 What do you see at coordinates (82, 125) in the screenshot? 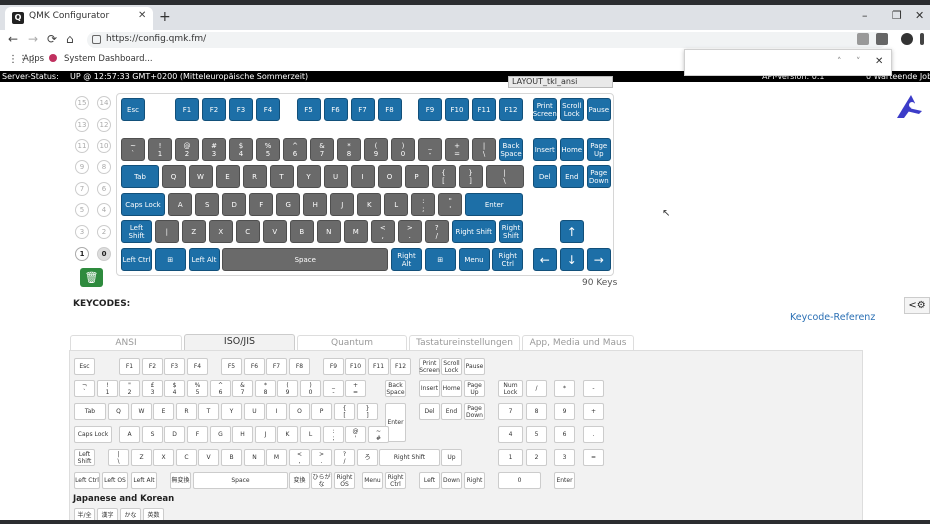
I see `layer-button-13: 13` at bounding box center [82, 125].